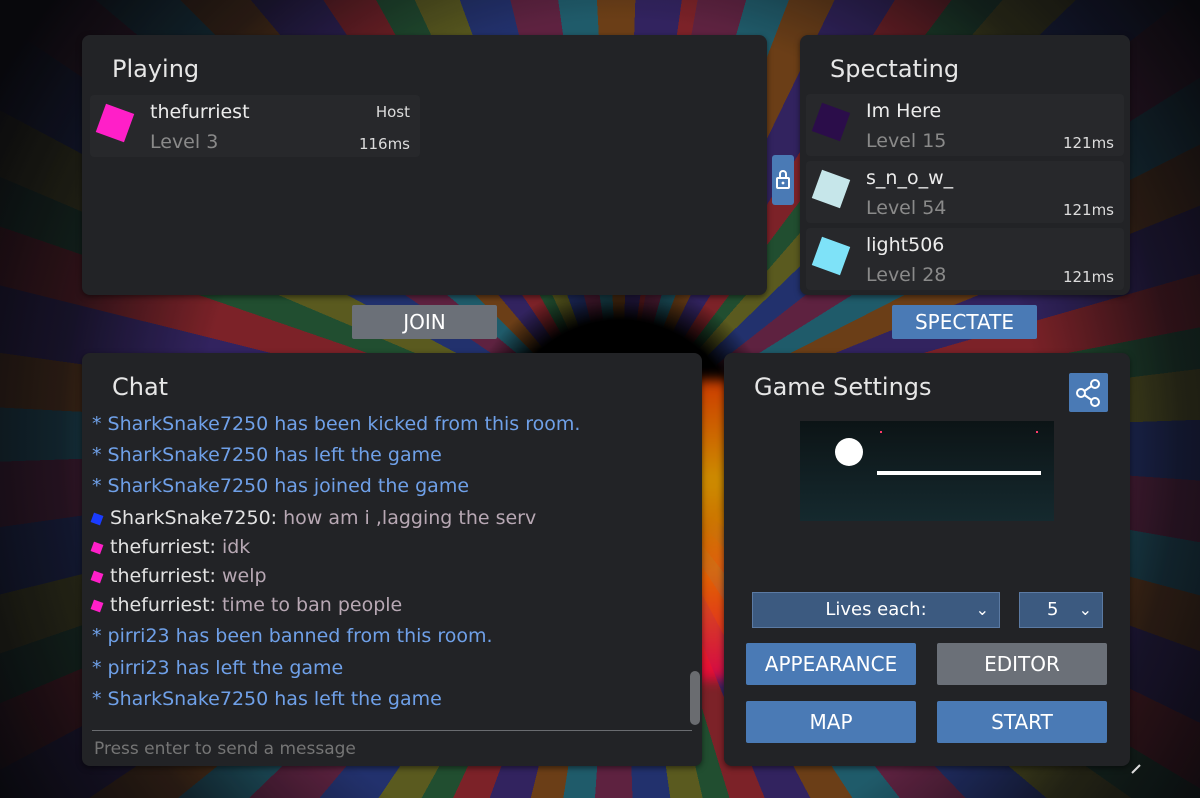 Image resolution: width=1200 pixels, height=798 pixels. Describe the element at coordinates (184, 142) in the screenshot. I see `player-level: Level 3` at that location.